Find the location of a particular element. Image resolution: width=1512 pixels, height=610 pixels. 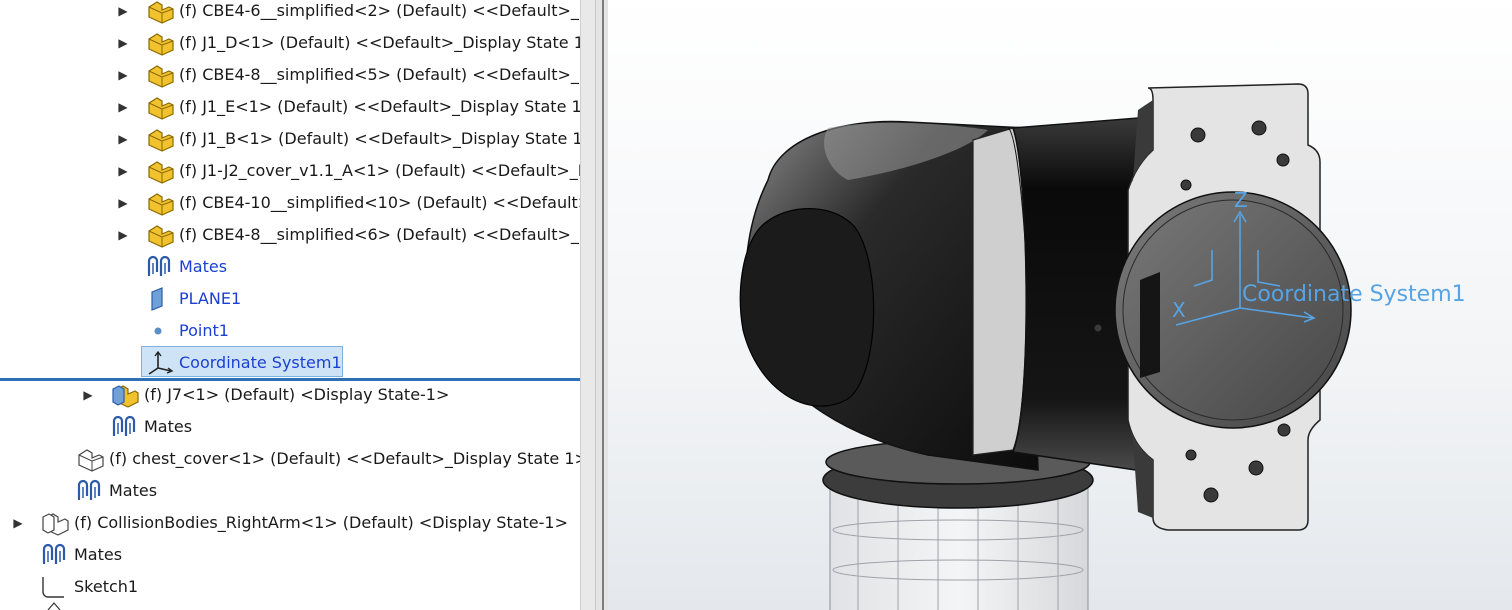

part-outline-icon is located at coordinates (91, 460).